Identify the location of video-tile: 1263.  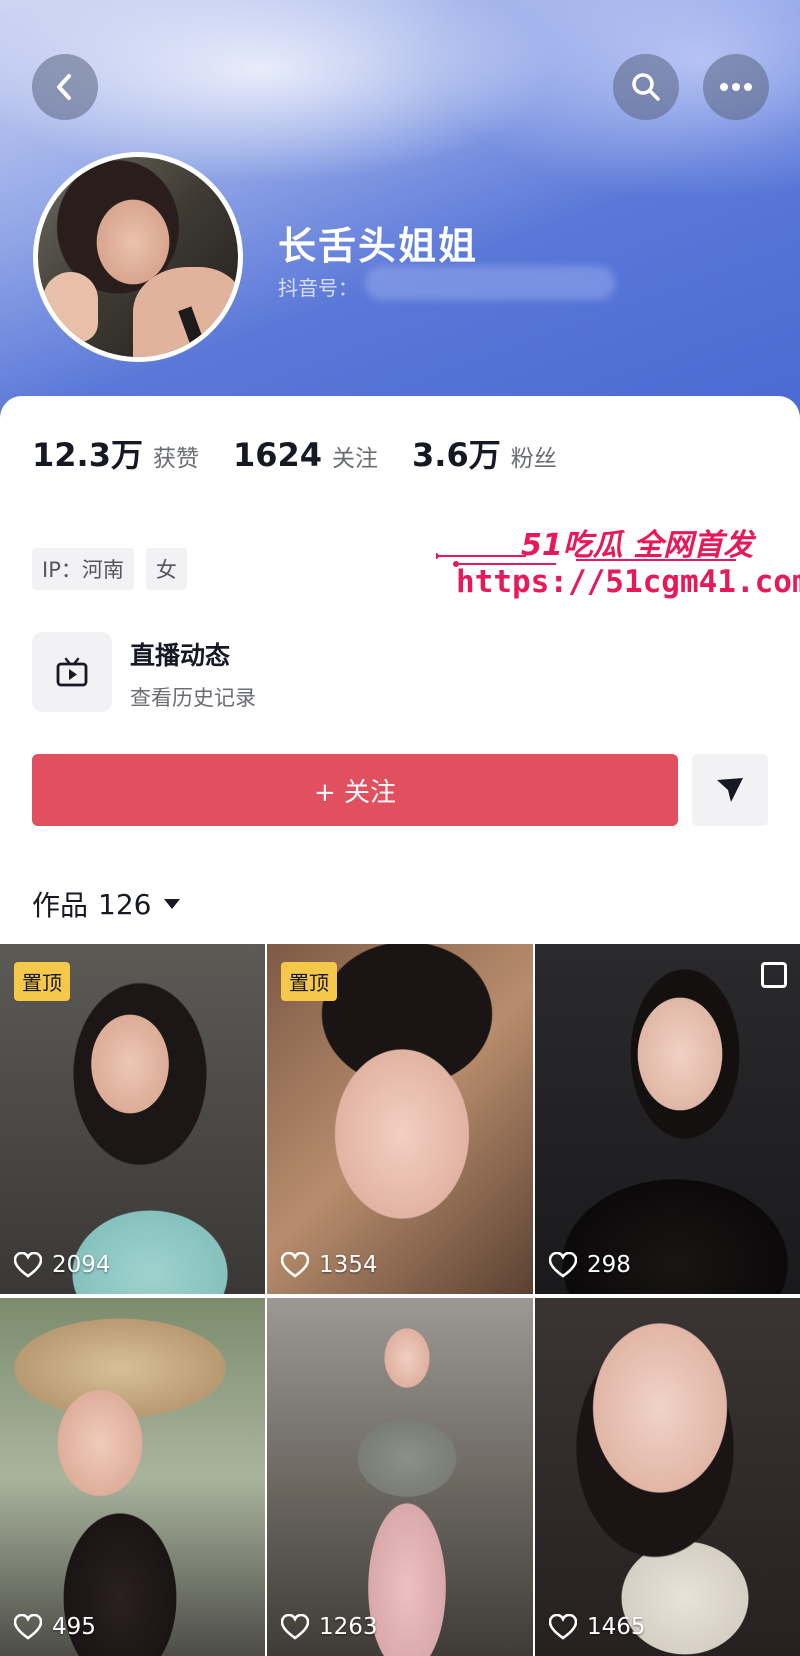
(400, 1477).